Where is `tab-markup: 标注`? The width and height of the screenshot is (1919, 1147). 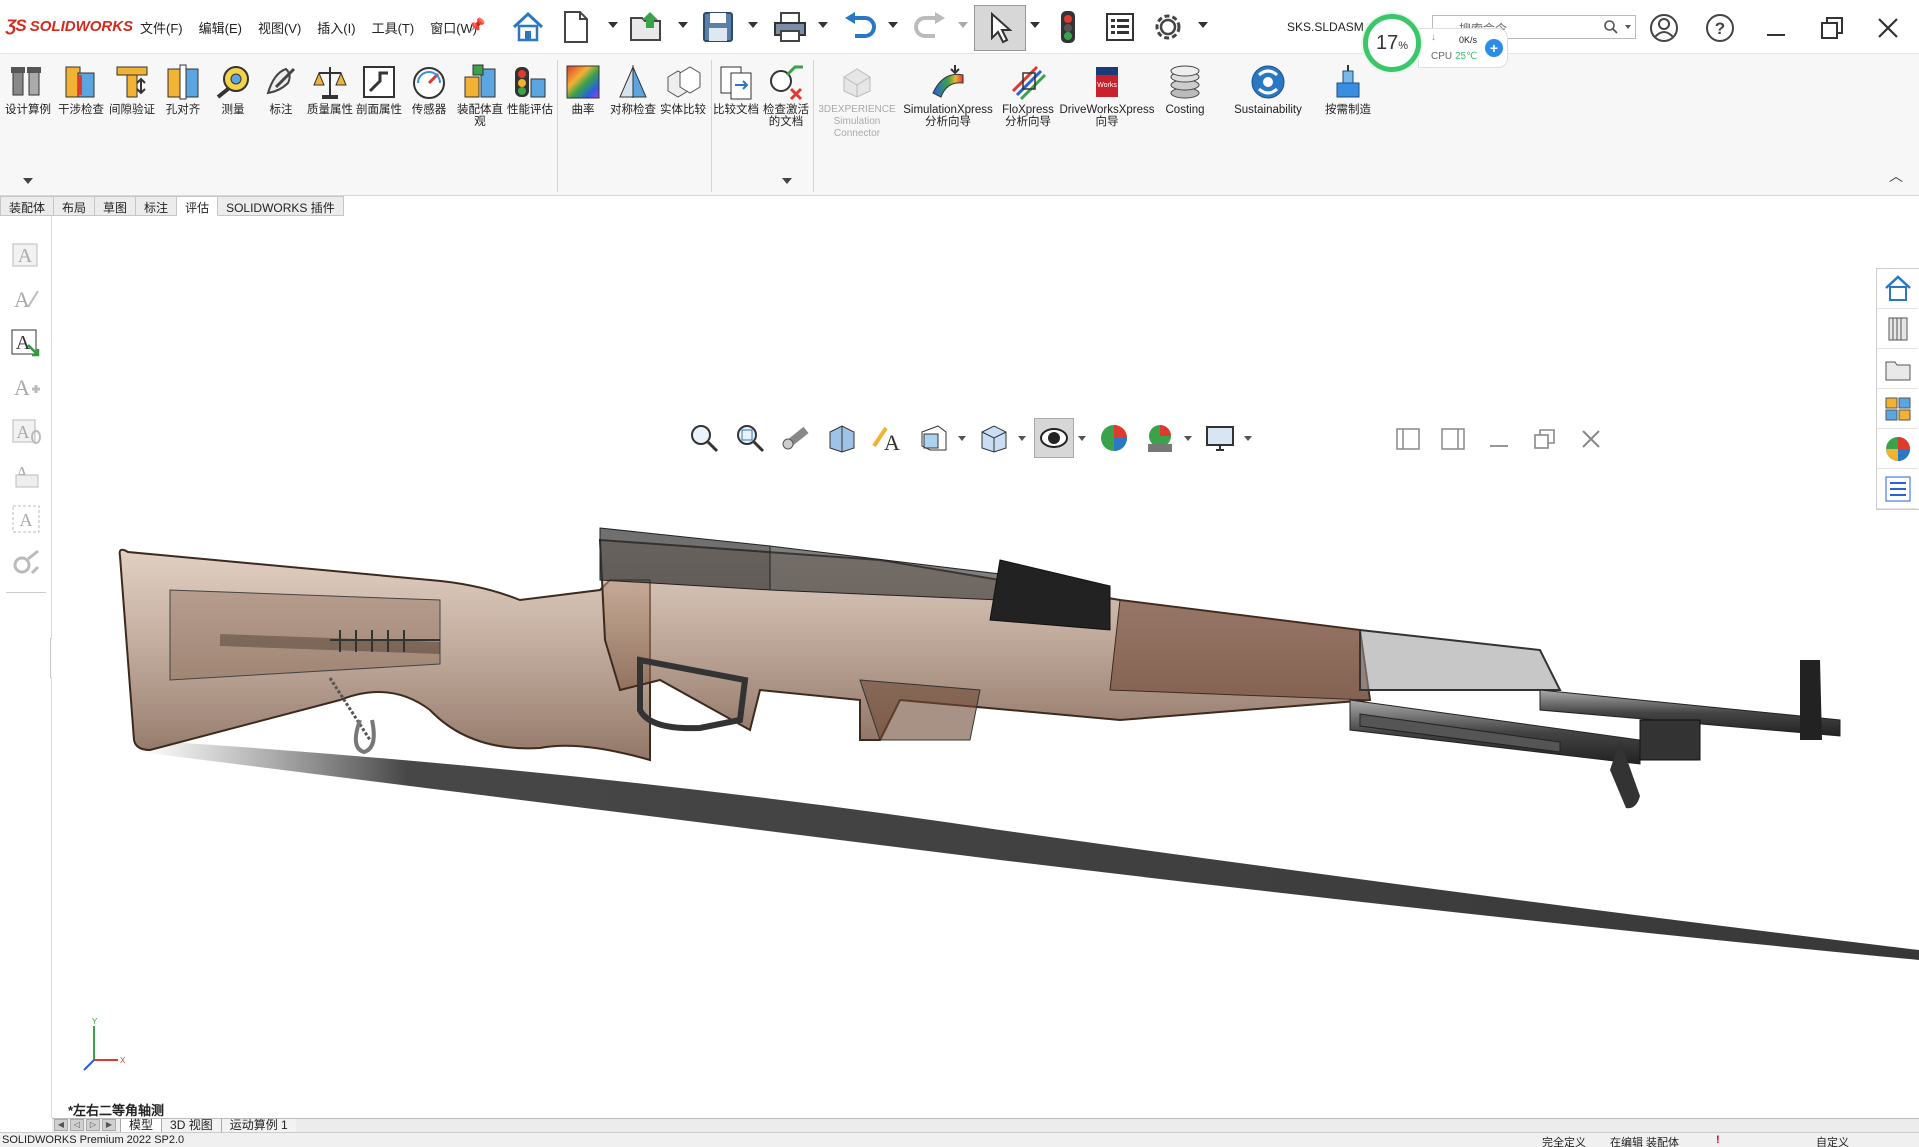 tab-markup: 标注 is located at coordinates (157, 206).